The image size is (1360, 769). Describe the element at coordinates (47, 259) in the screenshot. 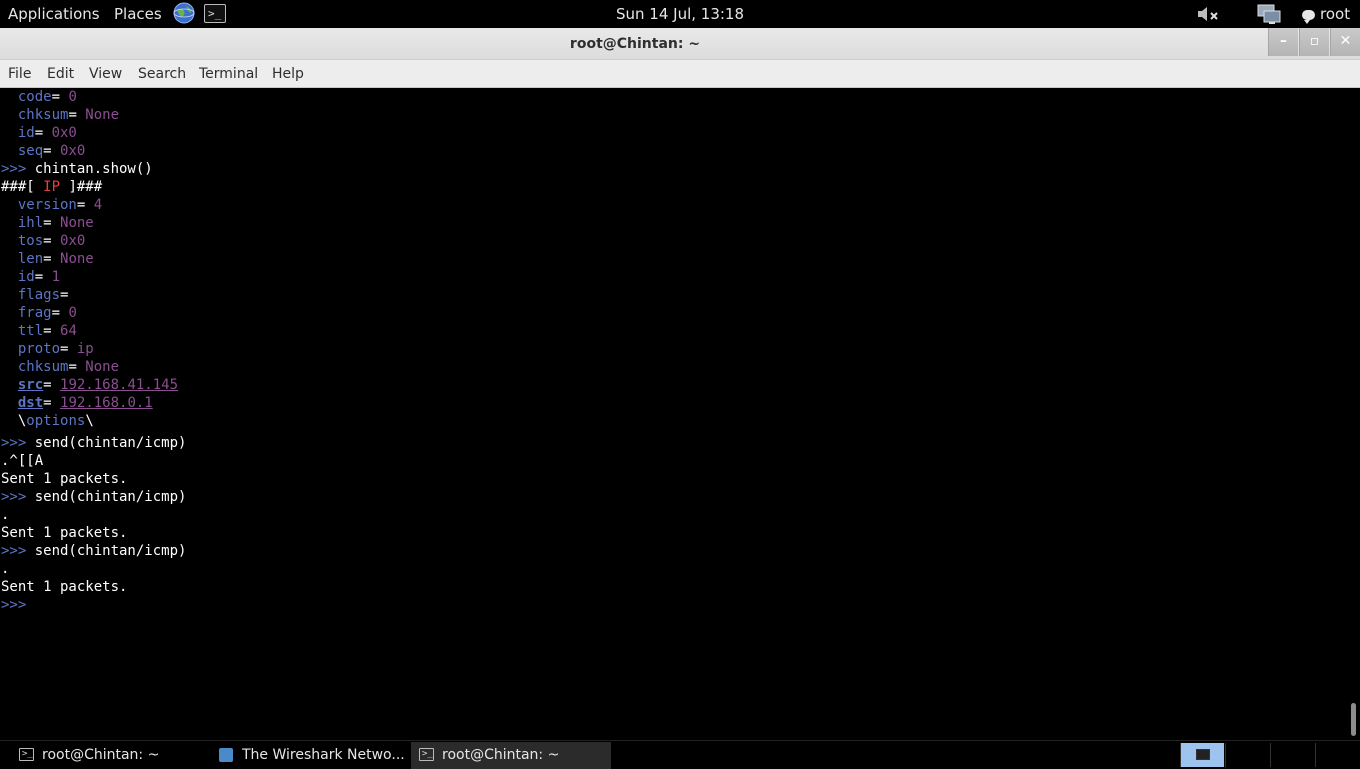

I see `terminal-line: len= None` at that location.